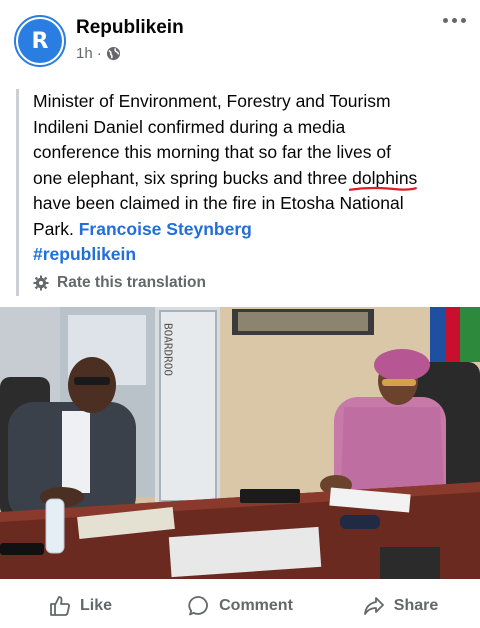 This screenshot has height=628, width=480. Describe the element at coordinates (190, 177) in the screenshot. I see `text-line-start: one elephant, six spring bucks and three` at that location.